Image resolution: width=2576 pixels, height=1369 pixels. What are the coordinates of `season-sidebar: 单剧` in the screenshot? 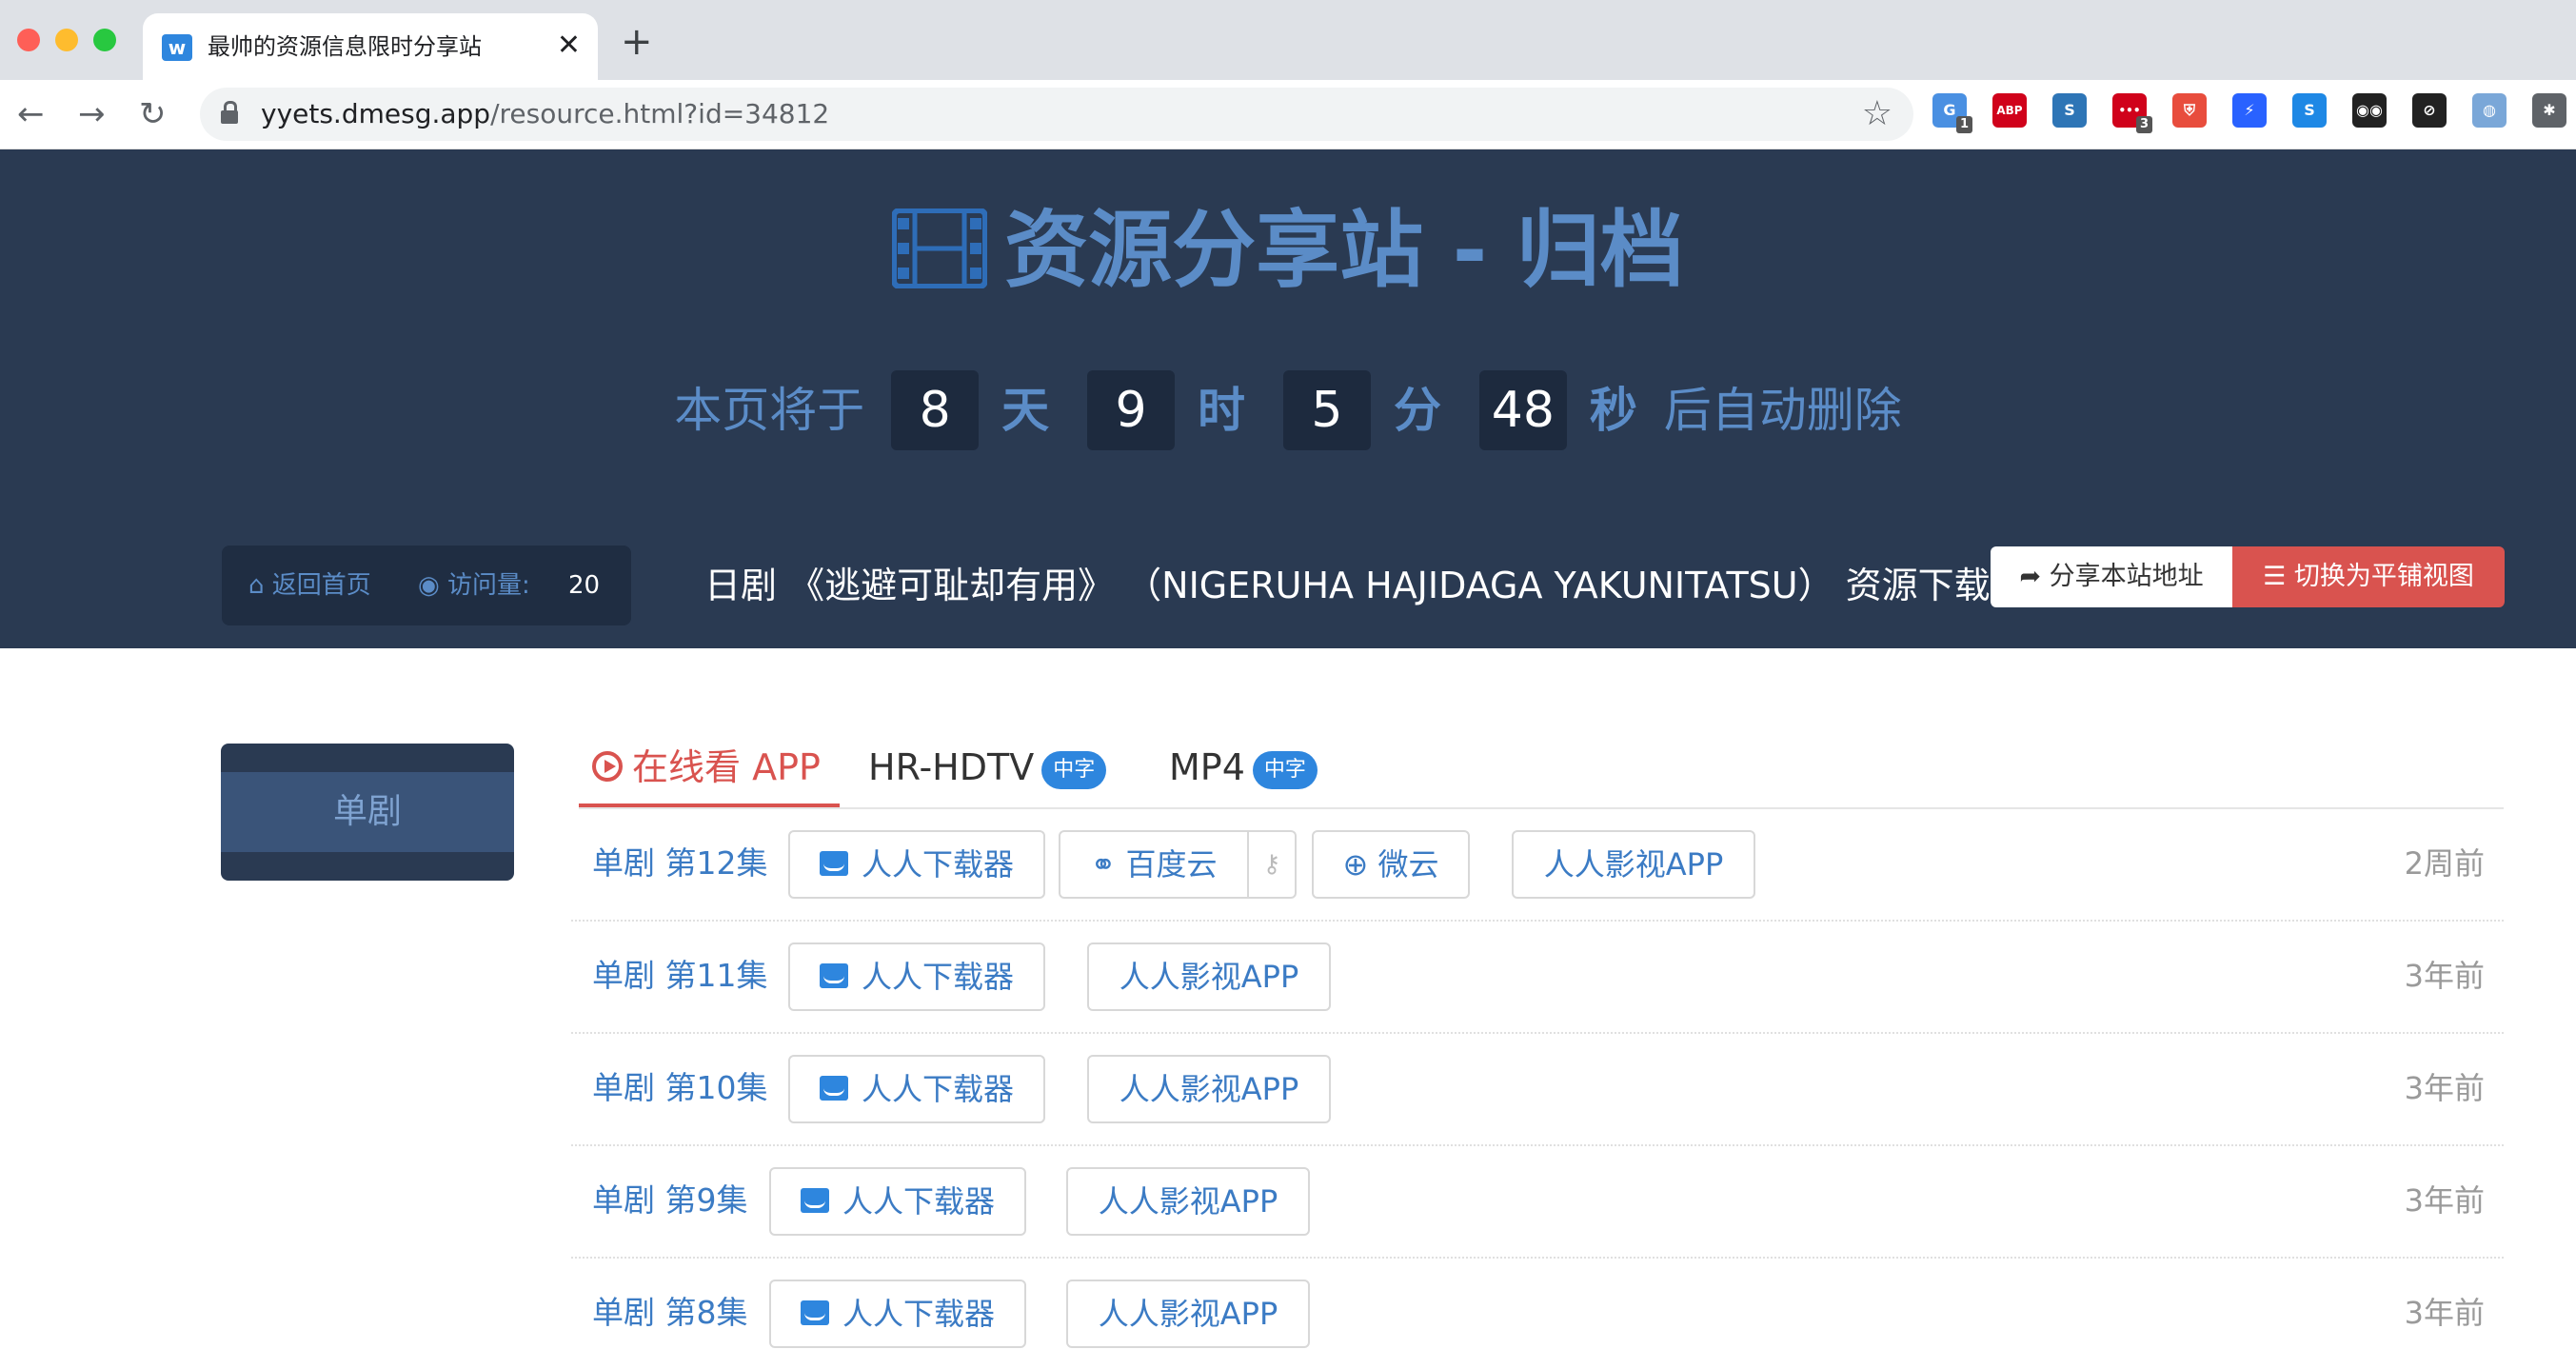 It's located at (367, 812).